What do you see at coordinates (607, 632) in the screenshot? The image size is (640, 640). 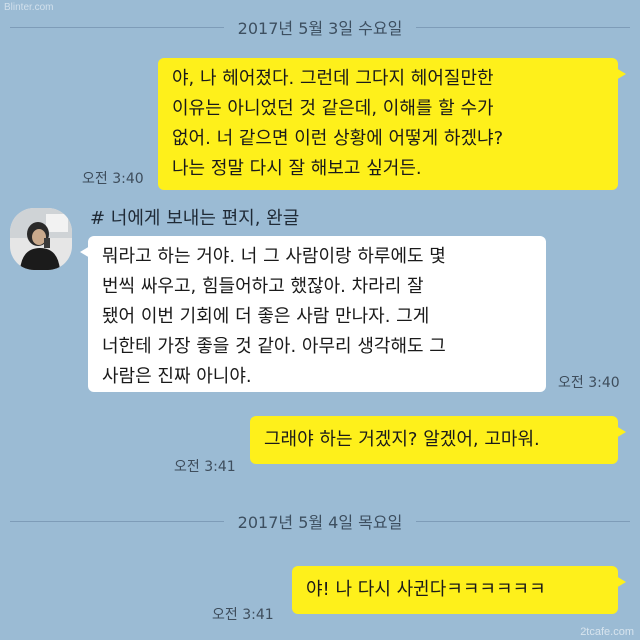 I see `watermark-bottom: 2tcafe.com` at bounding box center [607, 632].